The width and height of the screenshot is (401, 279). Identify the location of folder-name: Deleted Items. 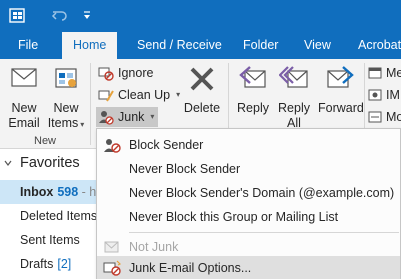
(58, 216).